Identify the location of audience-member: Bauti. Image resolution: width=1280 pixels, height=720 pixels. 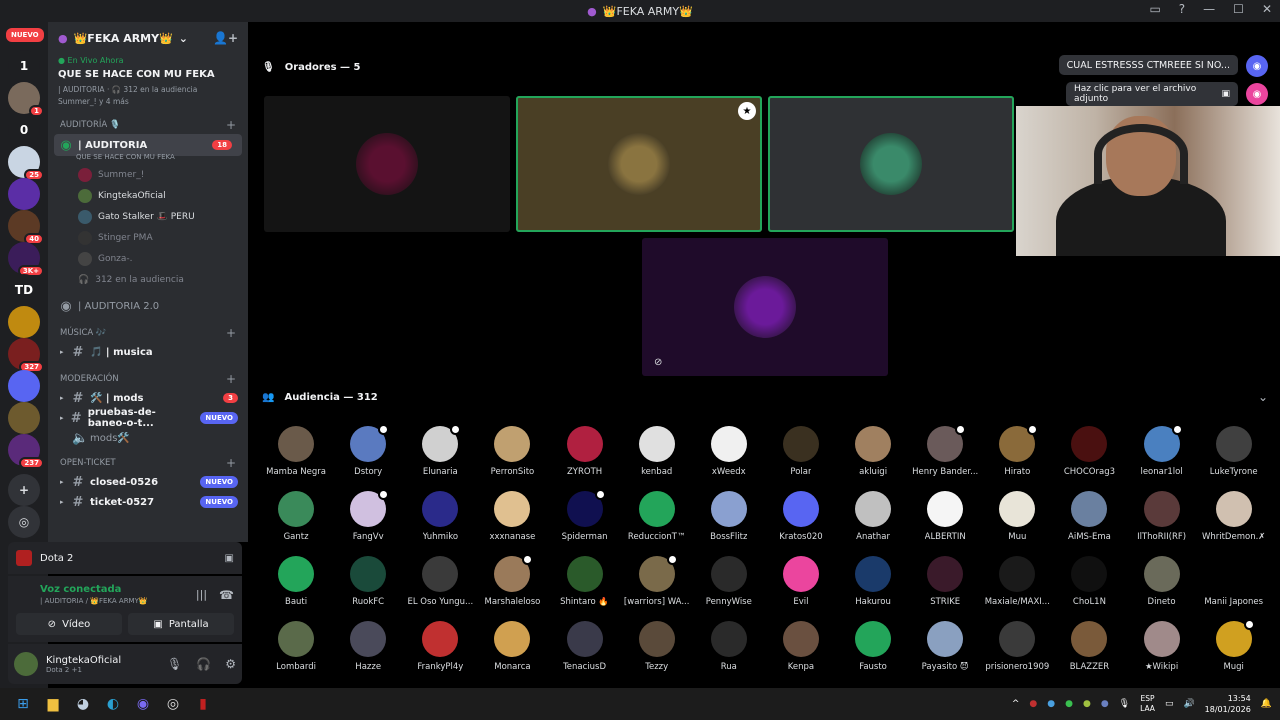
(296, 588).